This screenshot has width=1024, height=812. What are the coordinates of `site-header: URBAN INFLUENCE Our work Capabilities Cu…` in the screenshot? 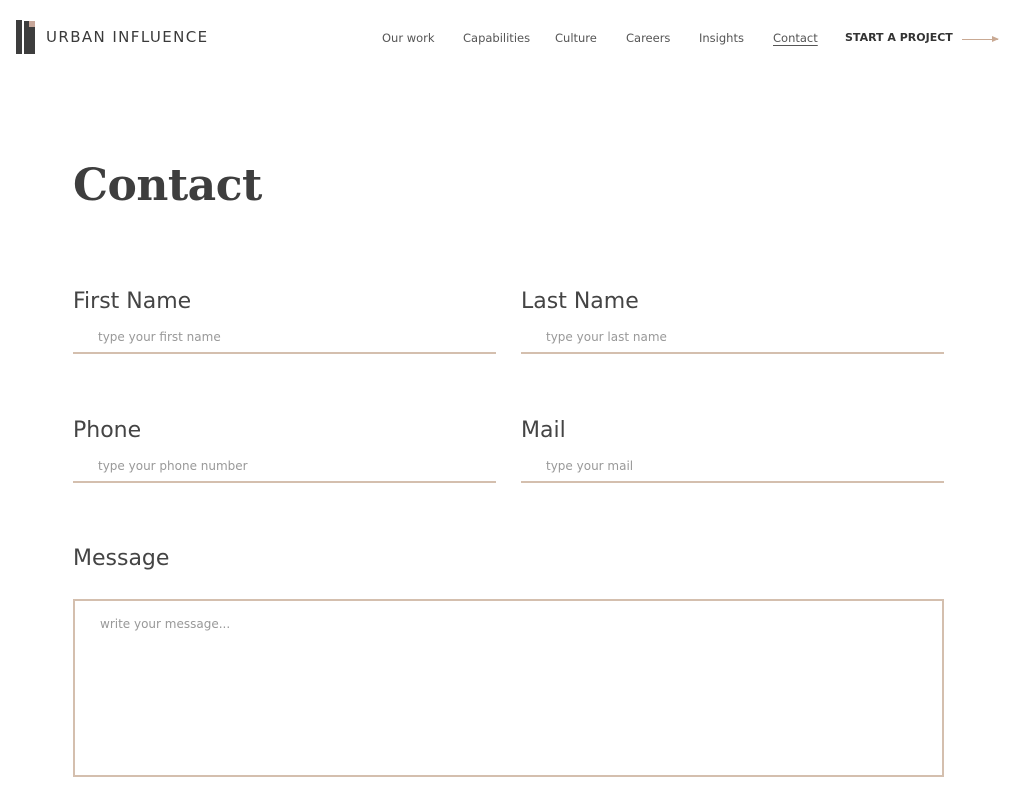 It's located at (512, 39).